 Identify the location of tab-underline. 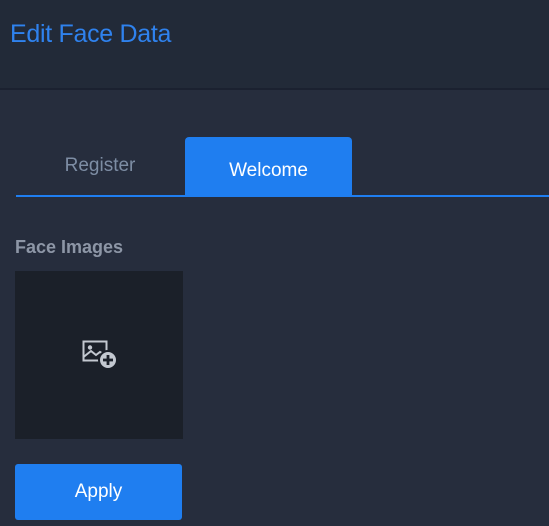
(282, 196).